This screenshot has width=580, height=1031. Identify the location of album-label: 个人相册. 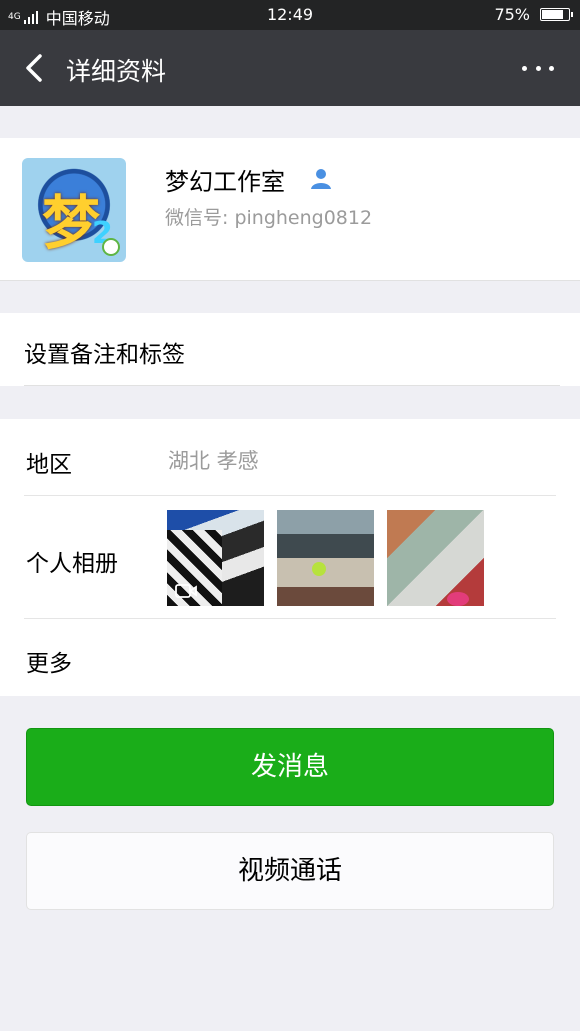
(72, 564).